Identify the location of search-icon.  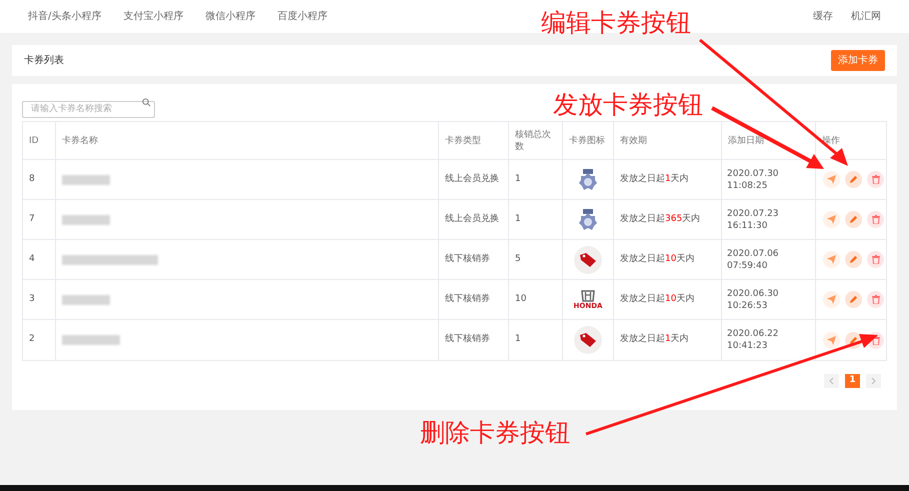
(146, 102).